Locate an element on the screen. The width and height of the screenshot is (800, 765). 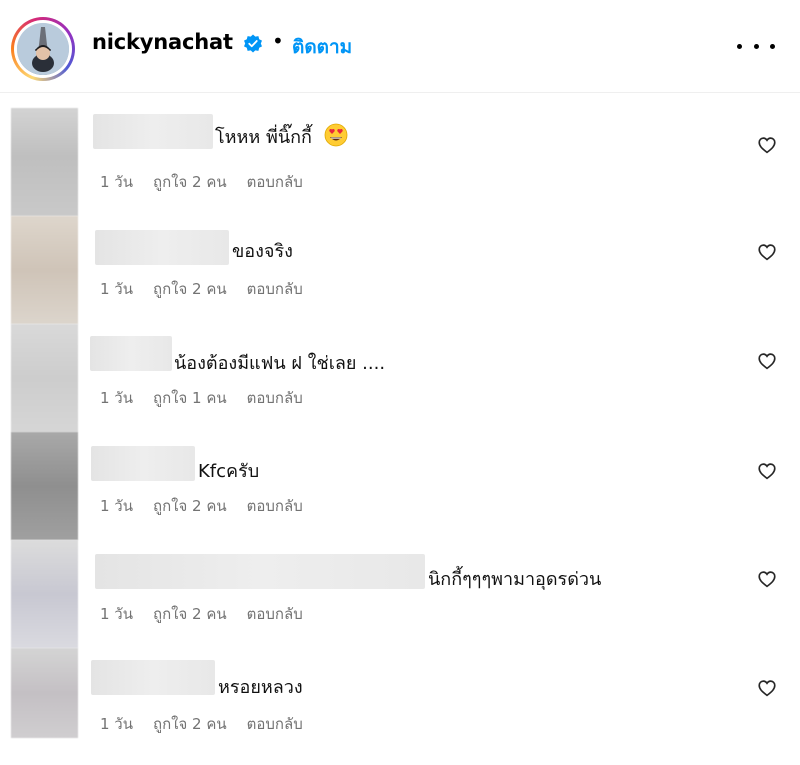
more-options-icon is located at coordinates (756, 46).